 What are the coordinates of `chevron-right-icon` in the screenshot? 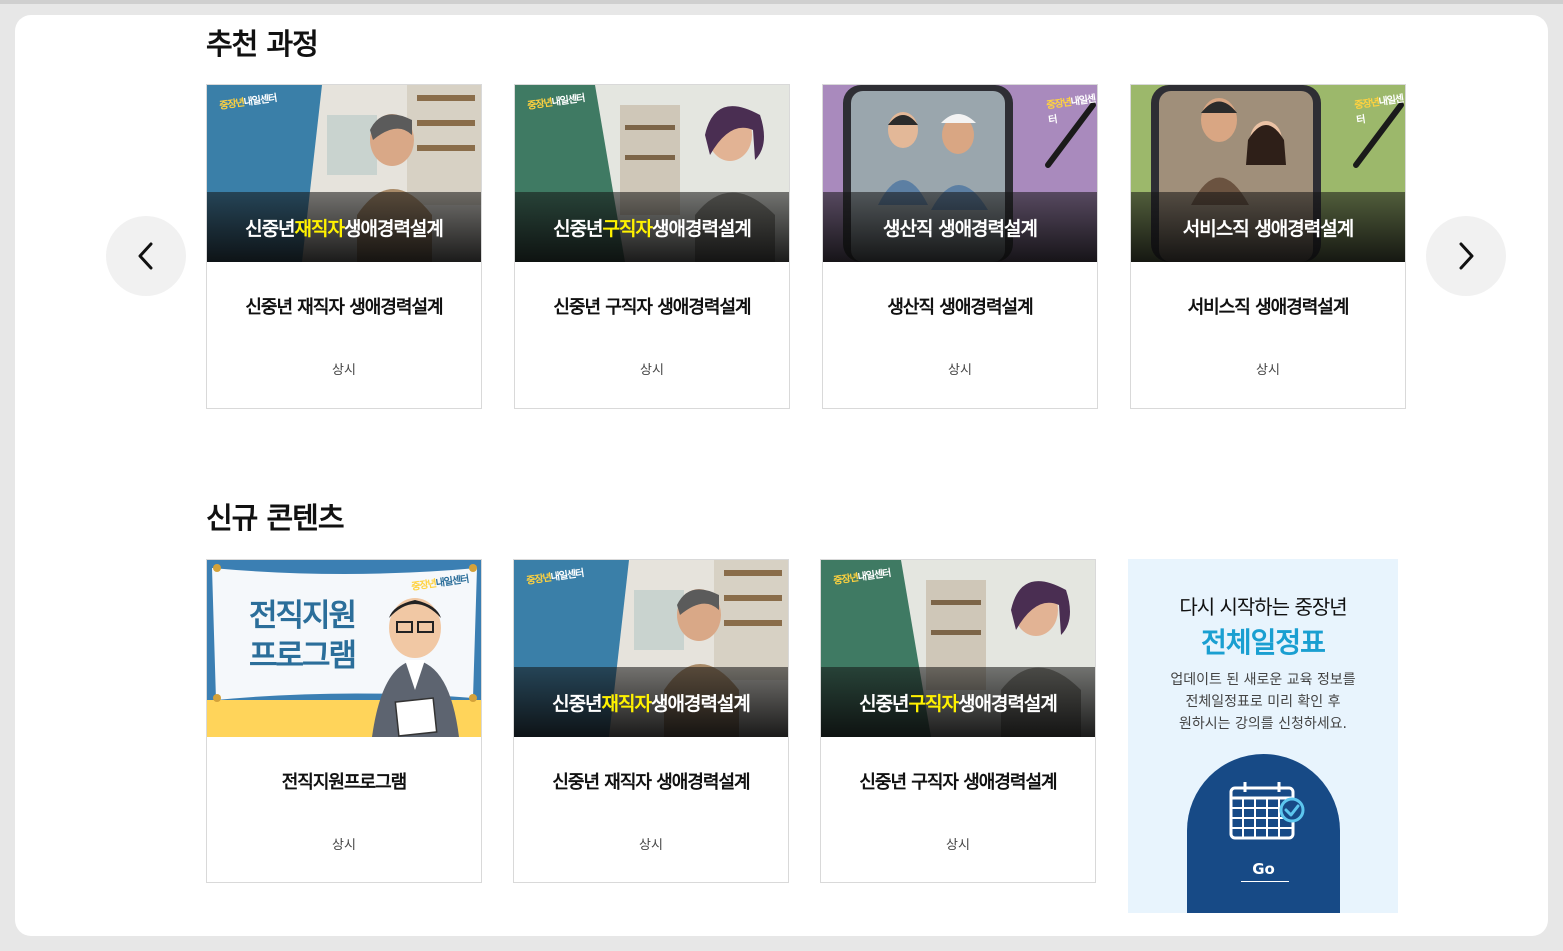 It's located at (1466, 256).